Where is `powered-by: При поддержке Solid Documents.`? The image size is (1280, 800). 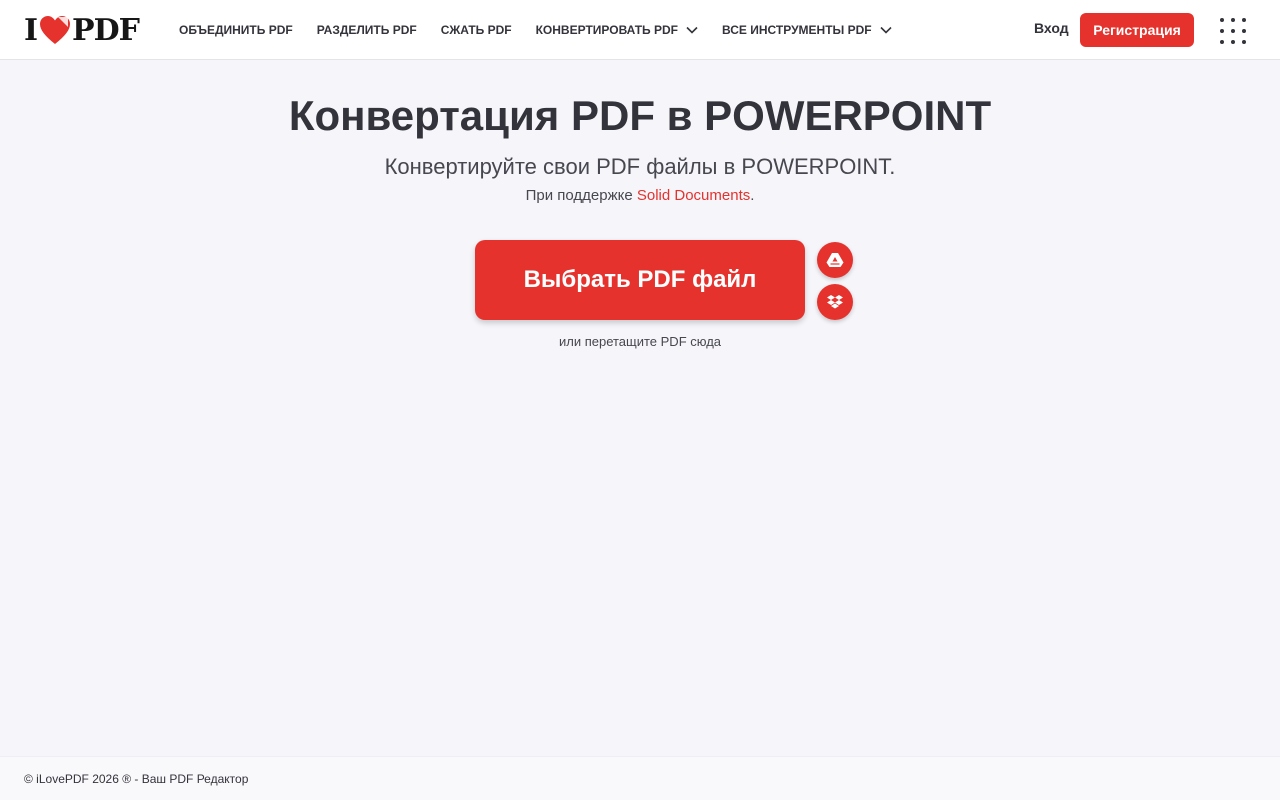 powered-by: При поддержке Solid Documents. is located at coordinates (640, 195).